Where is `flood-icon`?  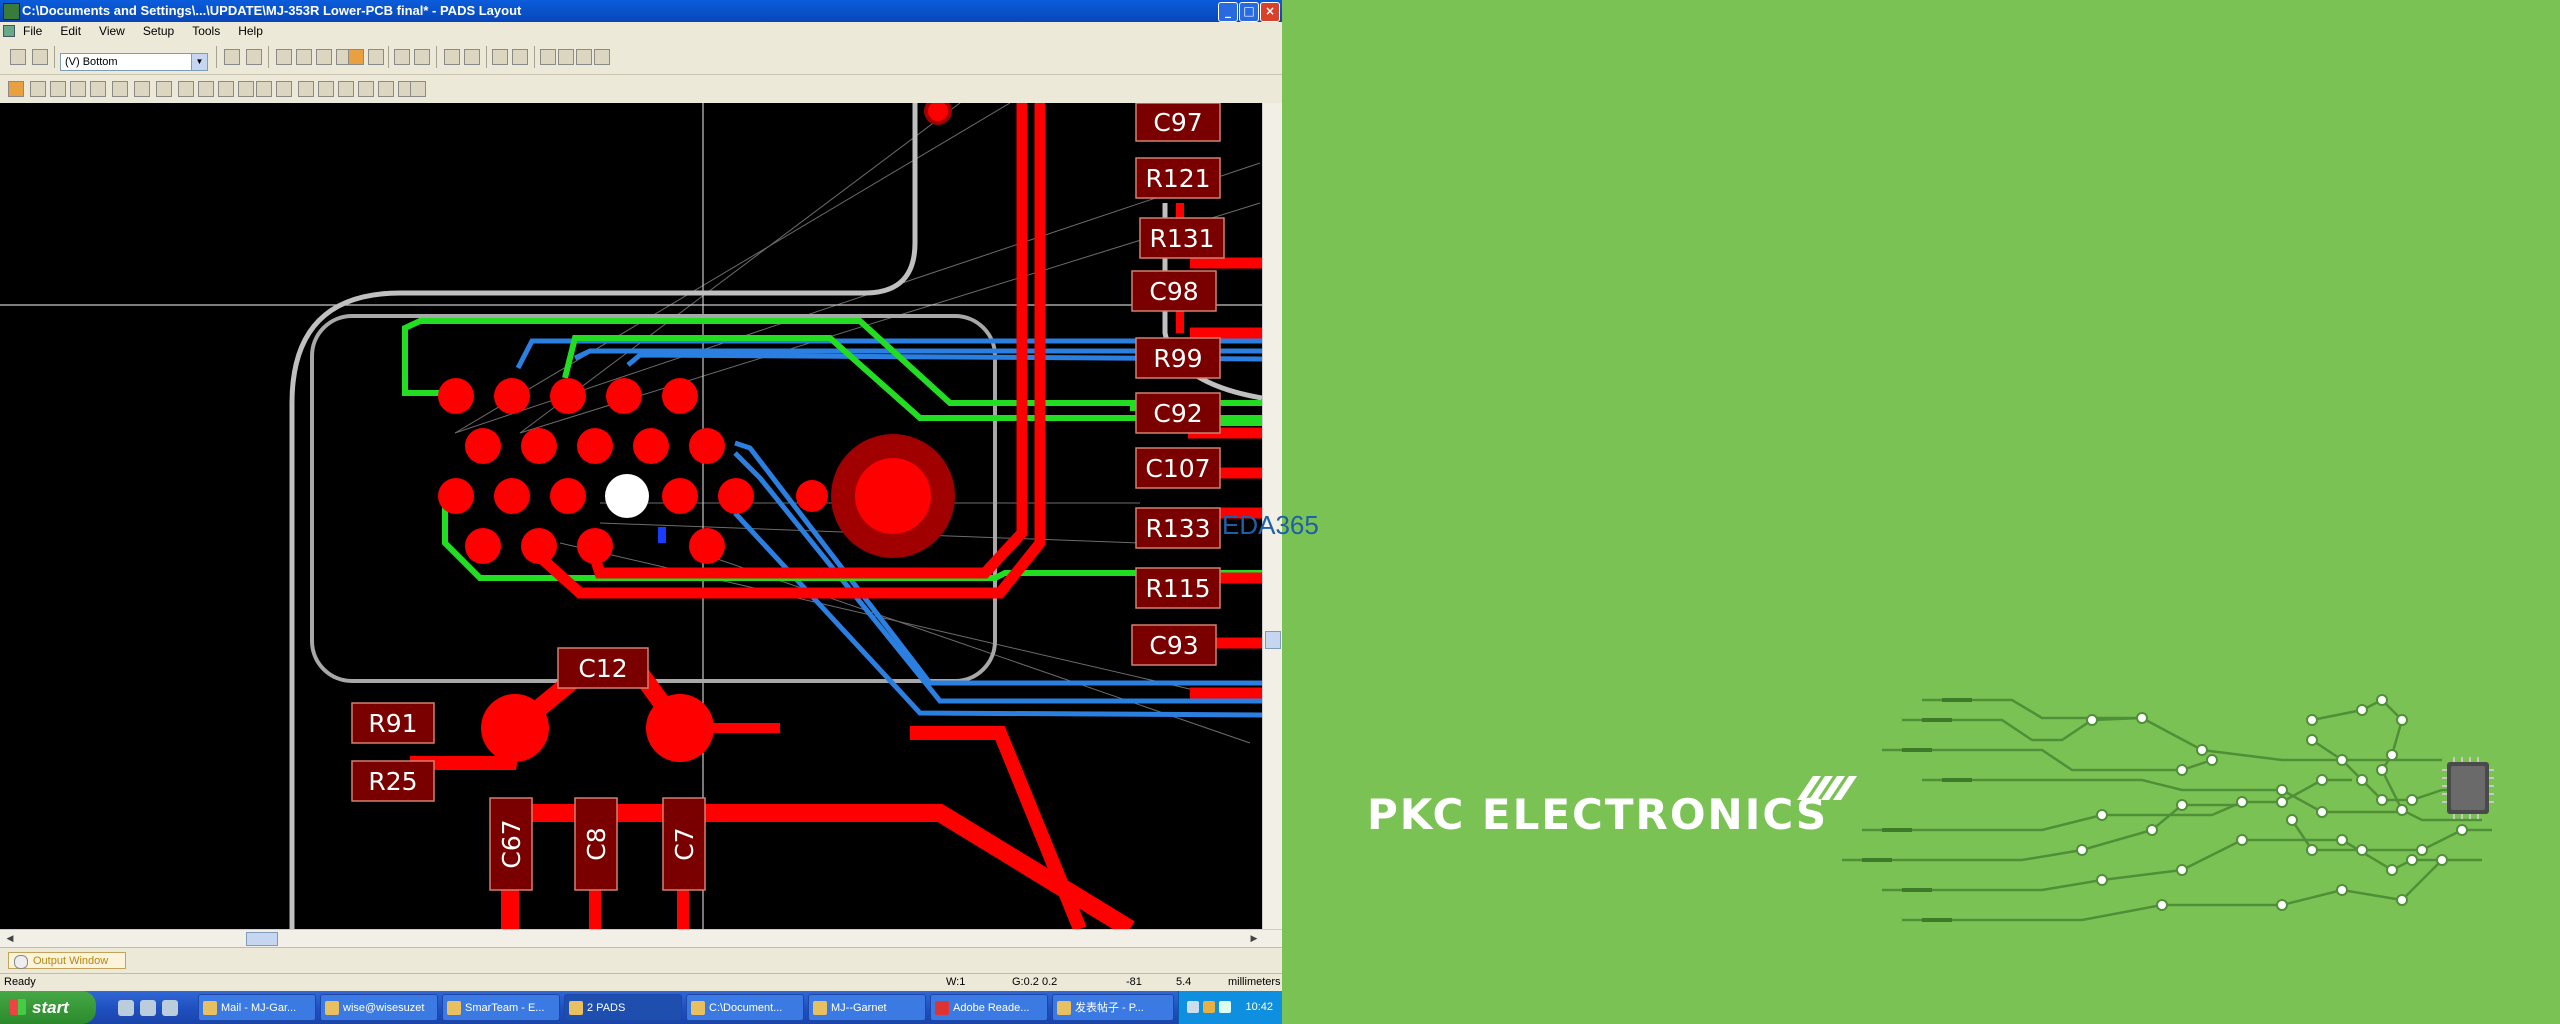
flood-icon is located at coordinates (366, 89).